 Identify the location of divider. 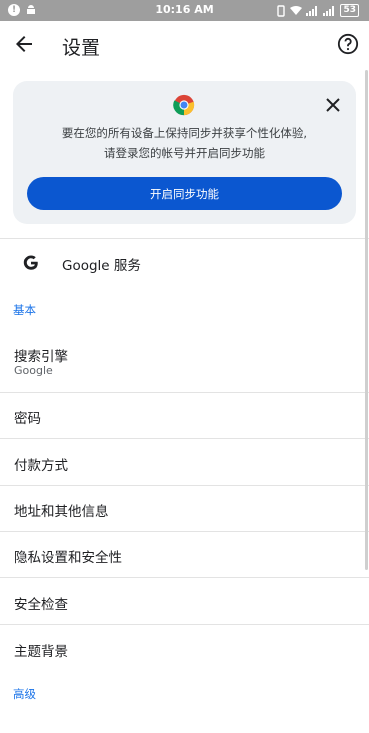
(184, 238).